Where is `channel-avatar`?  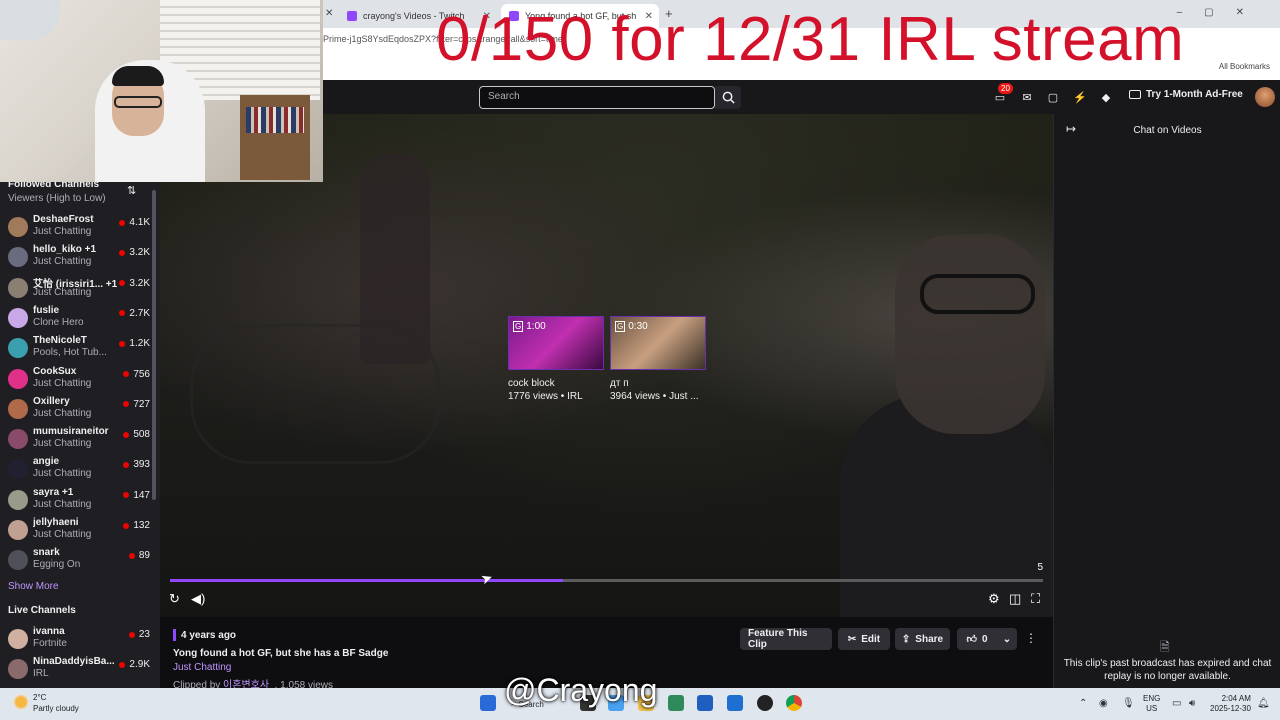
channel-avatar is located at coordinates (18, 378).